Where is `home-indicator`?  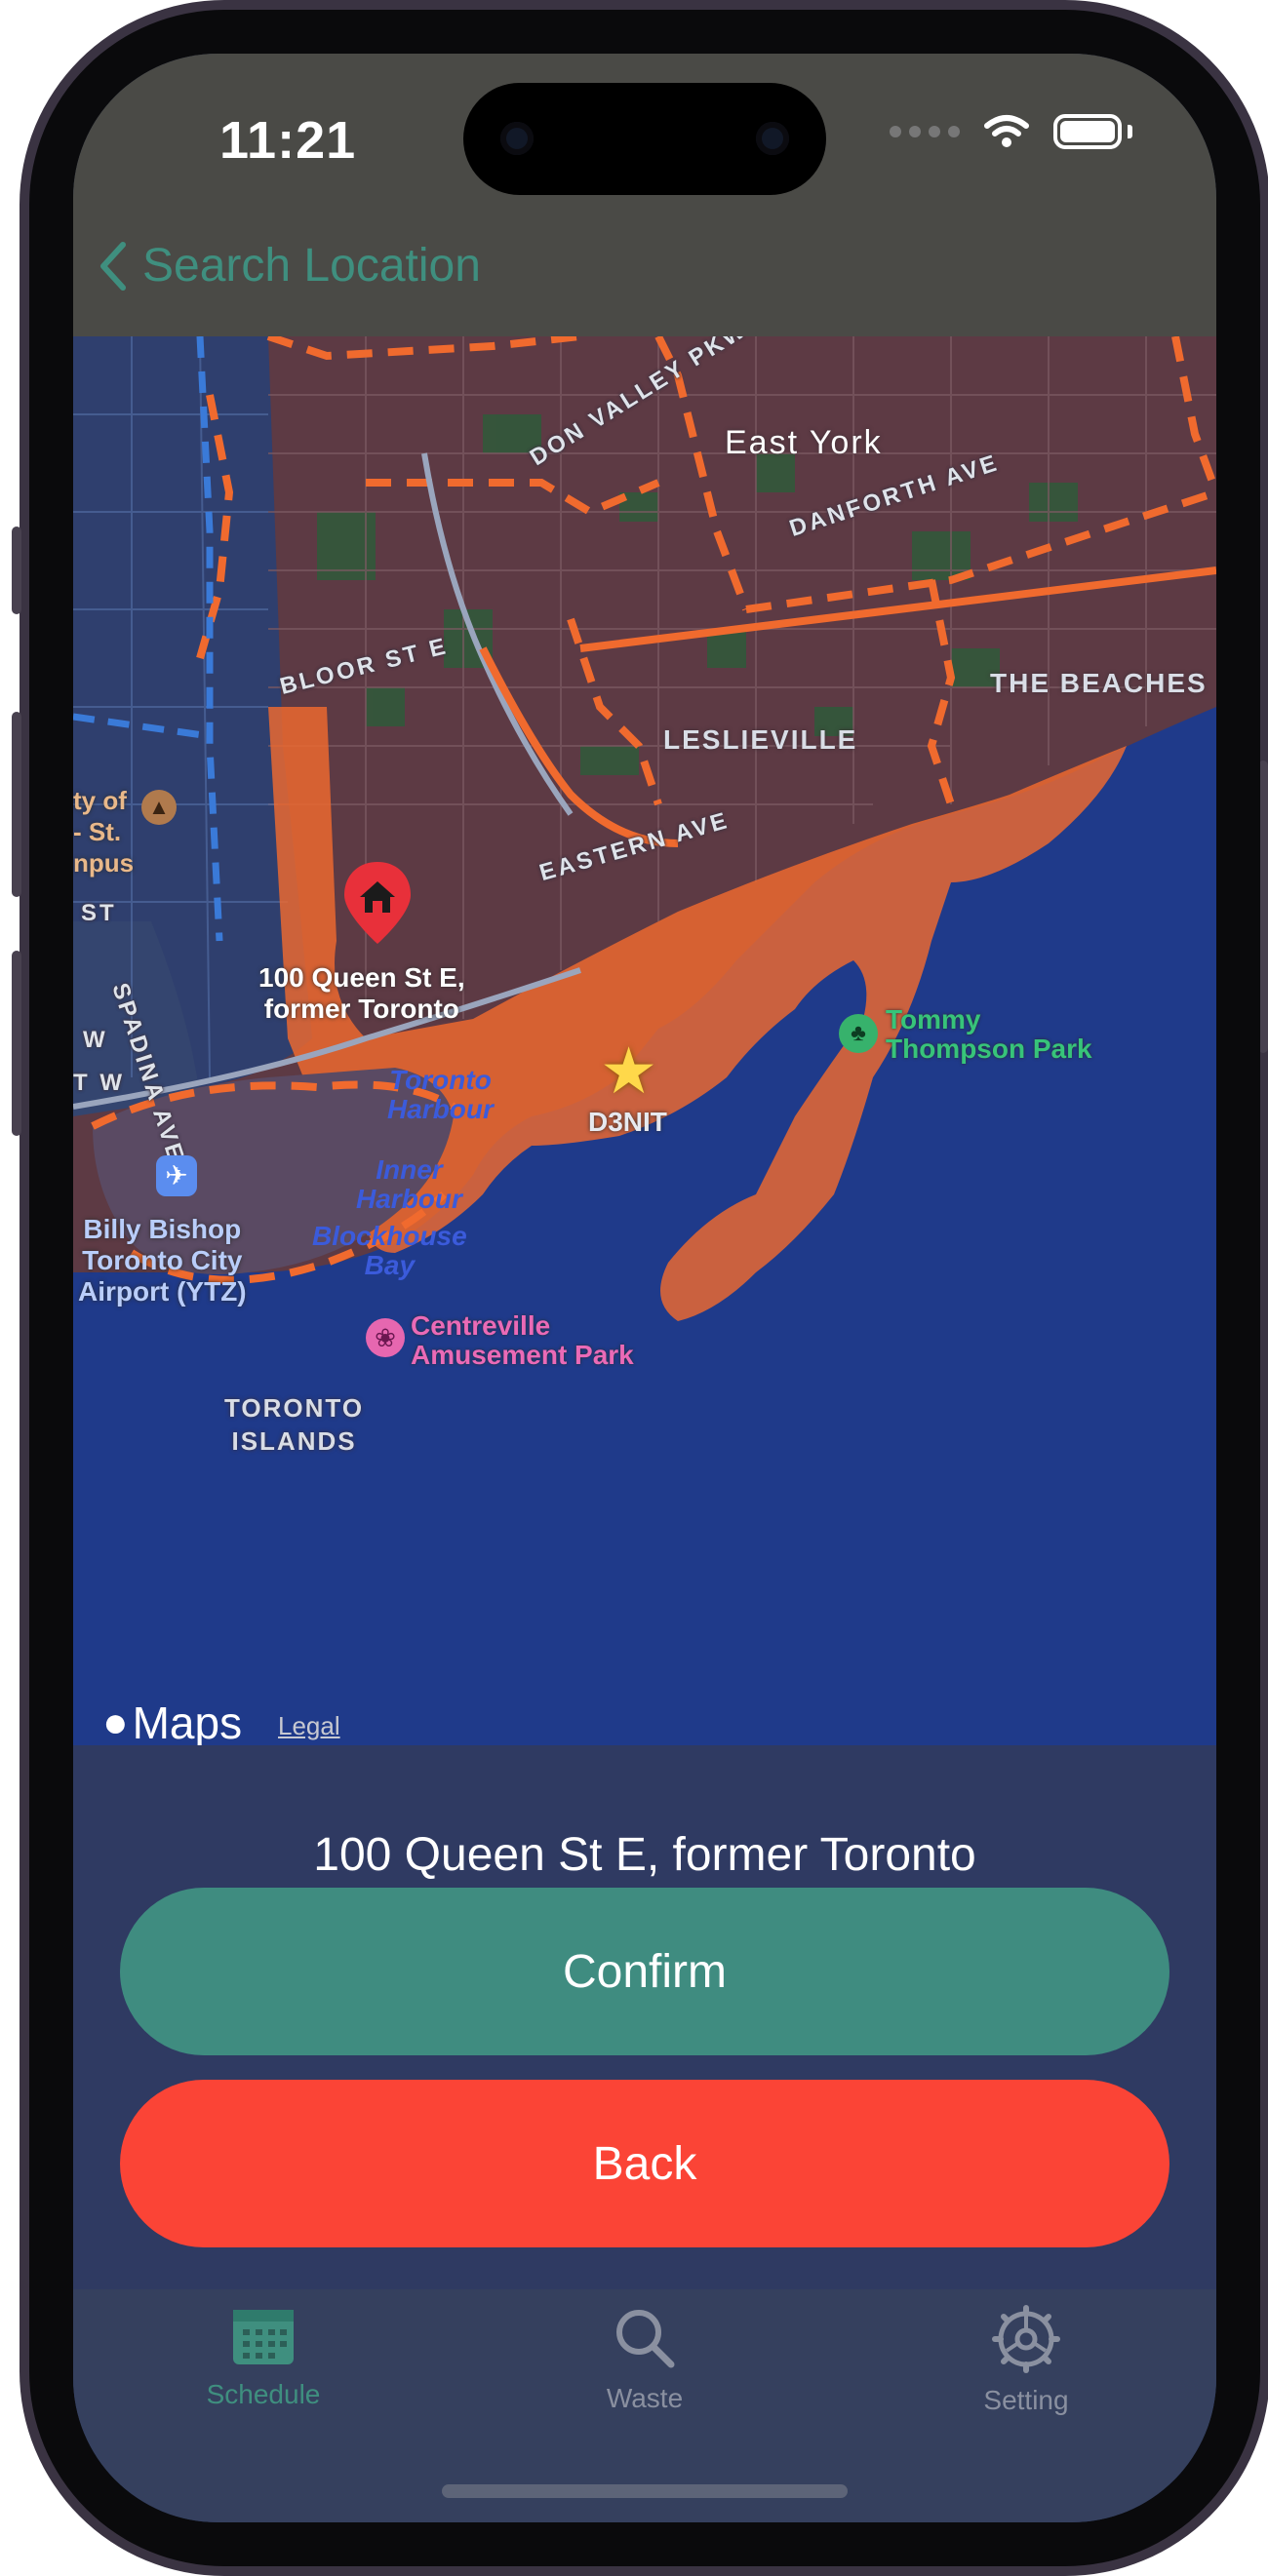
home-indicator is located at coordinates (645, 2491).